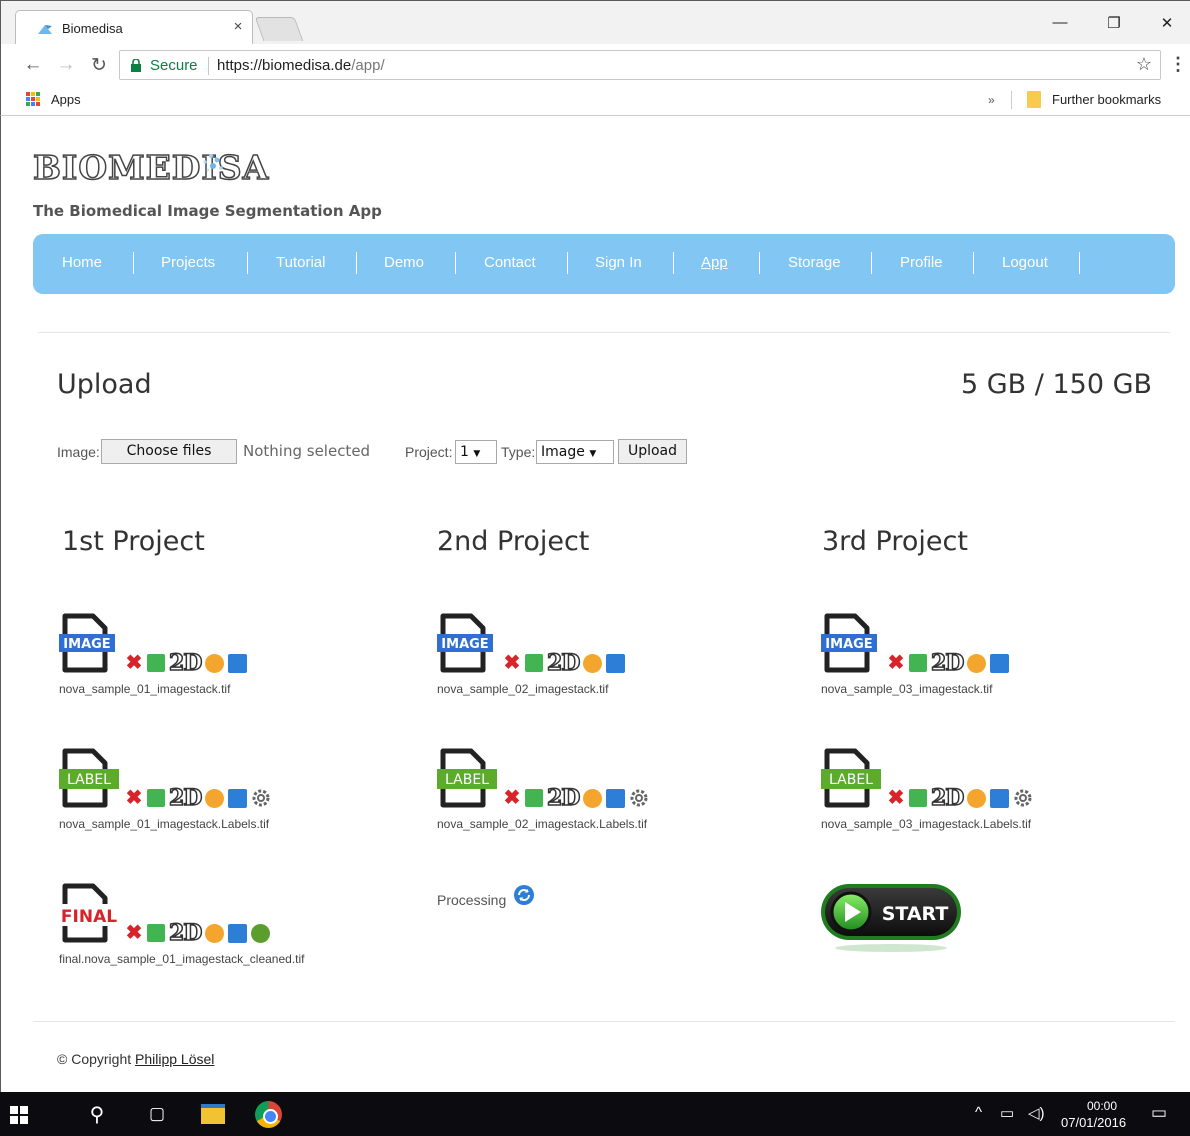  I want to click on browser-tab: Biomedisa ×, so click(134, 28).